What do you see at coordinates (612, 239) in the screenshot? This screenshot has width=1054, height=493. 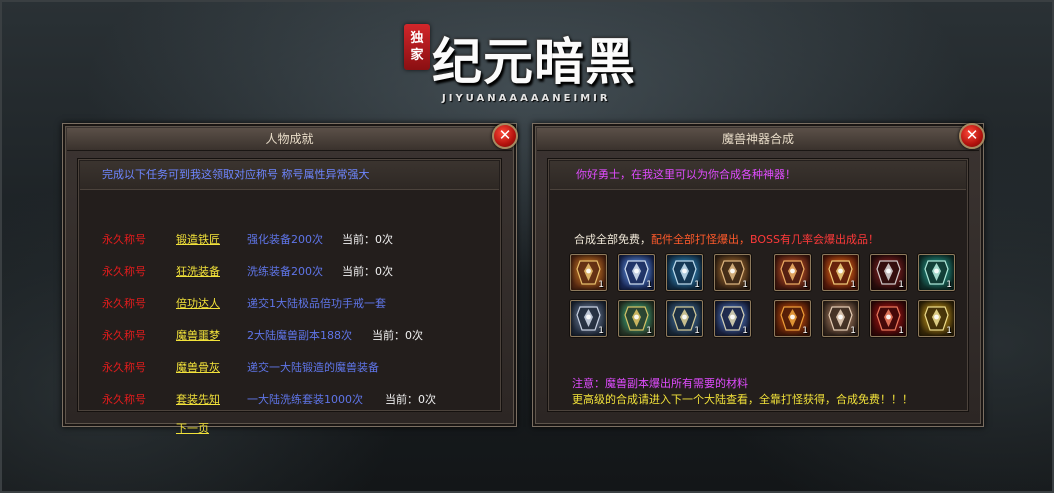 I see `free-text: 合成全部免费，` at bounding box center [612, 239].